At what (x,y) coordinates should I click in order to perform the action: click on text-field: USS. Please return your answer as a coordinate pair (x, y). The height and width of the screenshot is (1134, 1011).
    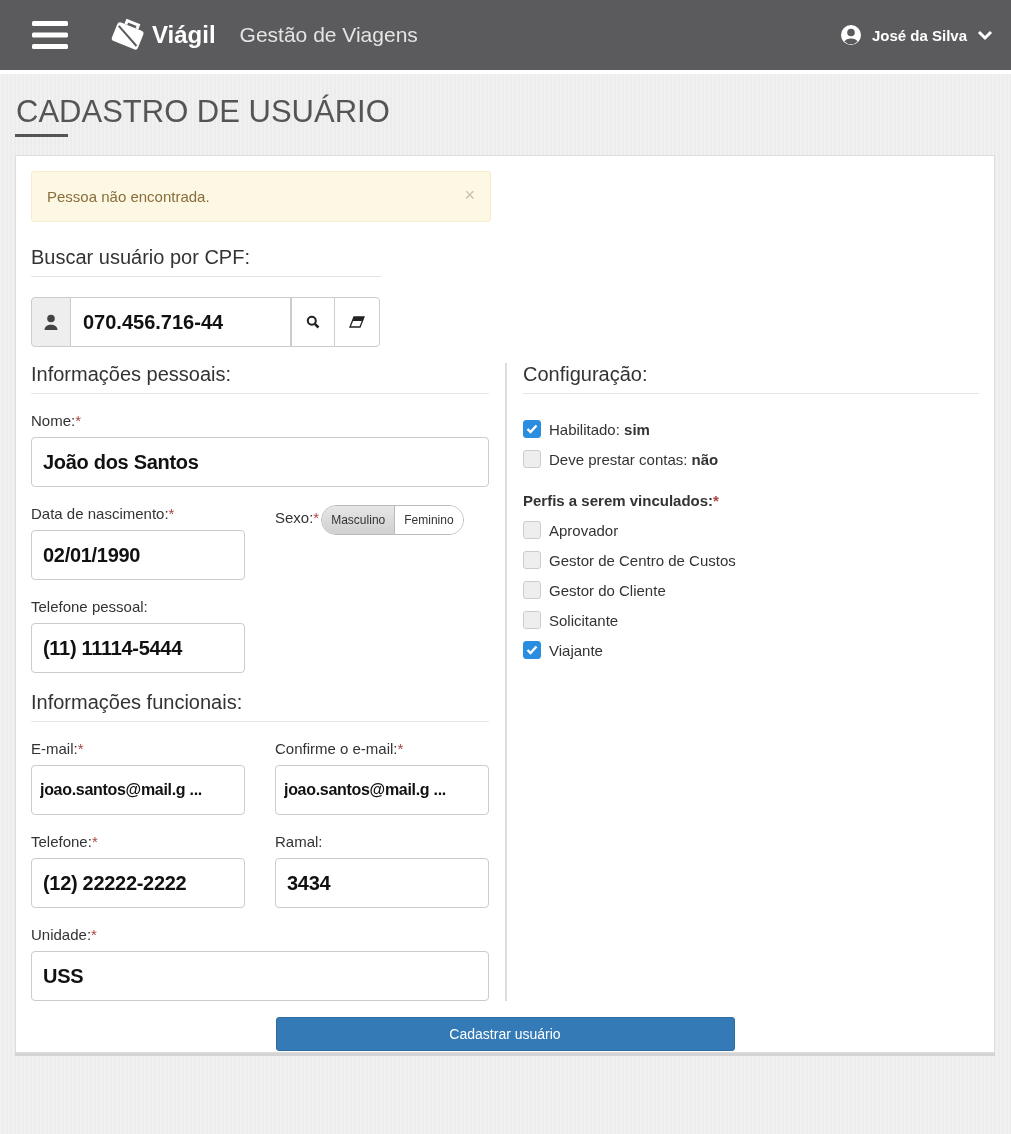
    Looking at the image, I should click on (260, 976).